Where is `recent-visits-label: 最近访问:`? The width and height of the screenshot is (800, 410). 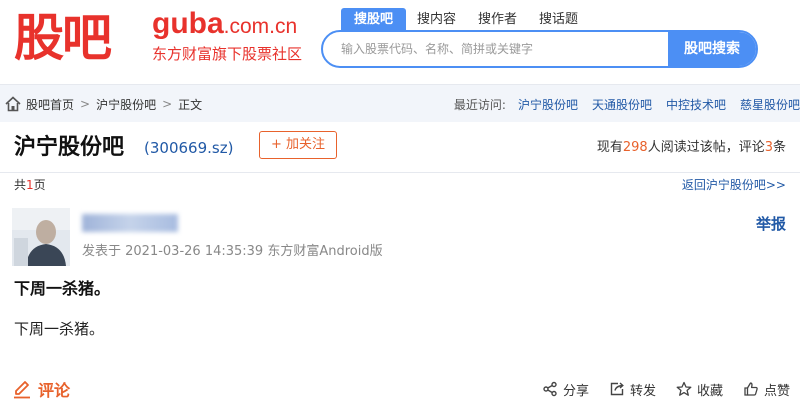
recent-visits-label: 最近访问: is located at coordinates (479, 104).